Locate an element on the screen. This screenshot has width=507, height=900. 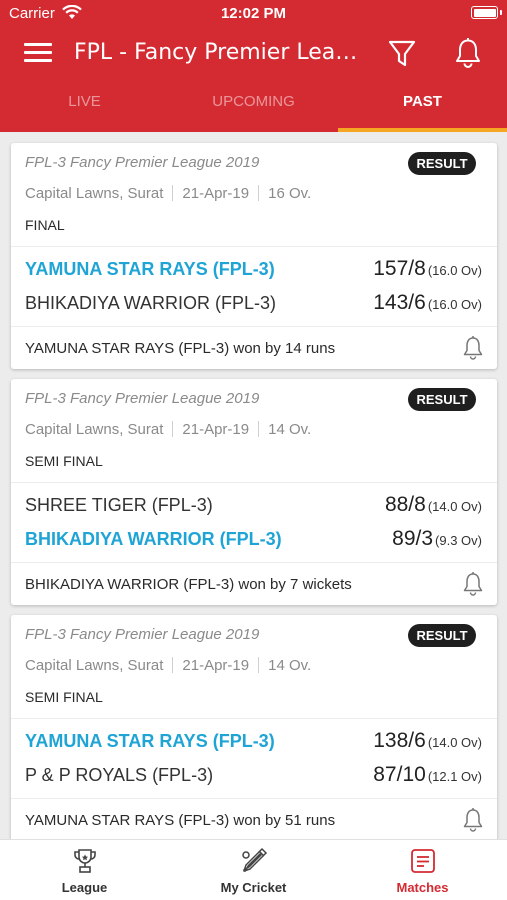
team-2-name: P & P ROYALS (FPL-3) is located at coordinates (119, 775).